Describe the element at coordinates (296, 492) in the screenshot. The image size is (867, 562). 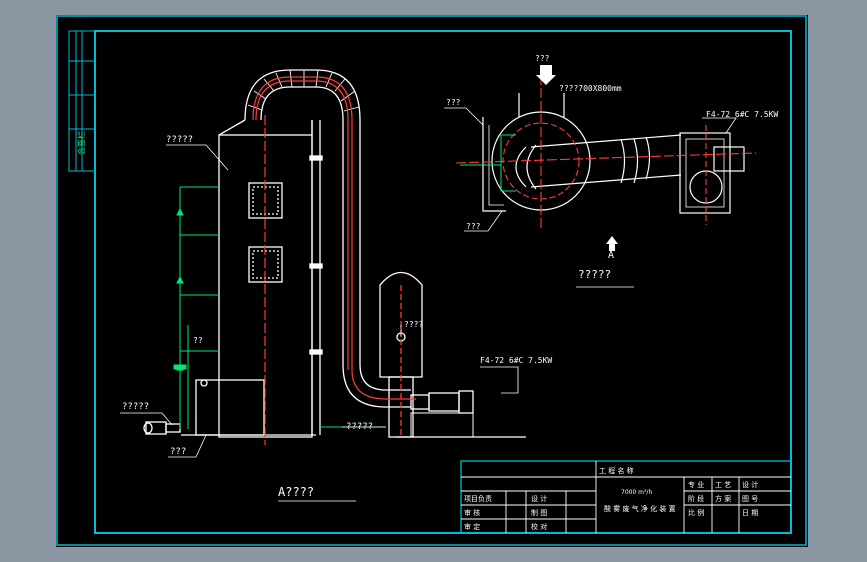
I see `front-view-caption: A????` at that location.